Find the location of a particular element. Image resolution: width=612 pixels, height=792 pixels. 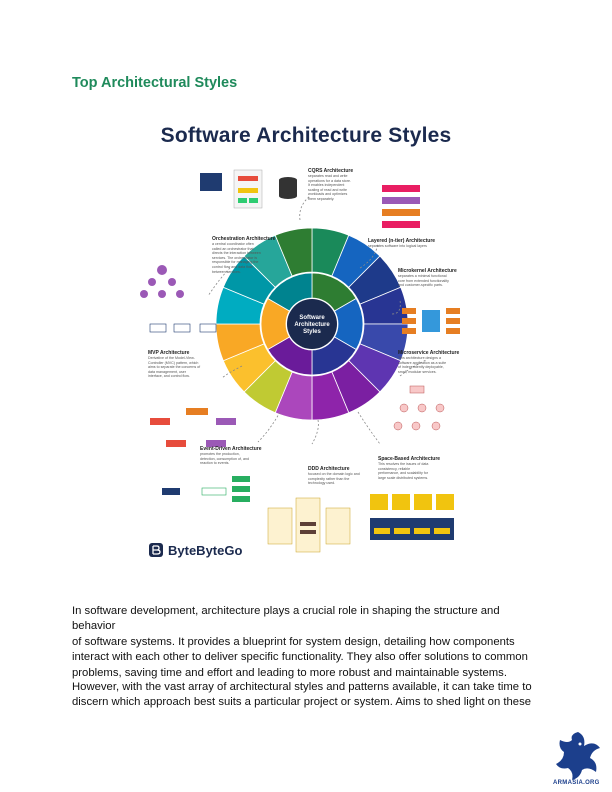

section-desc-line: between services. is located at coordinates (226, 271).